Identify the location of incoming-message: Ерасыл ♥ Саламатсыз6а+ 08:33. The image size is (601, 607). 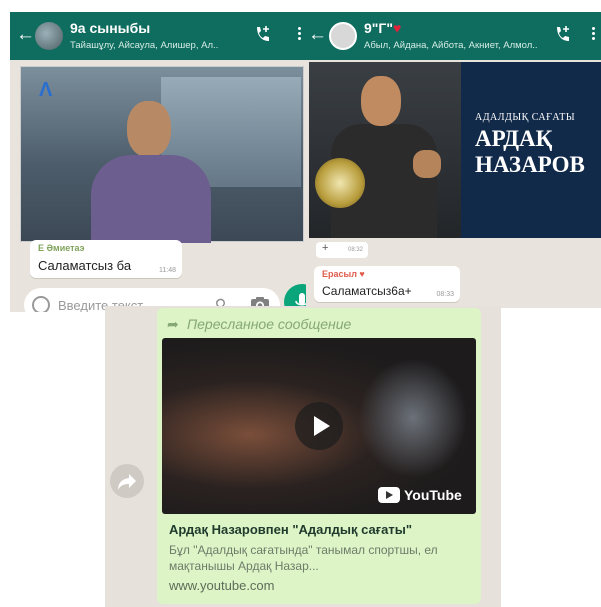
(387, 284).